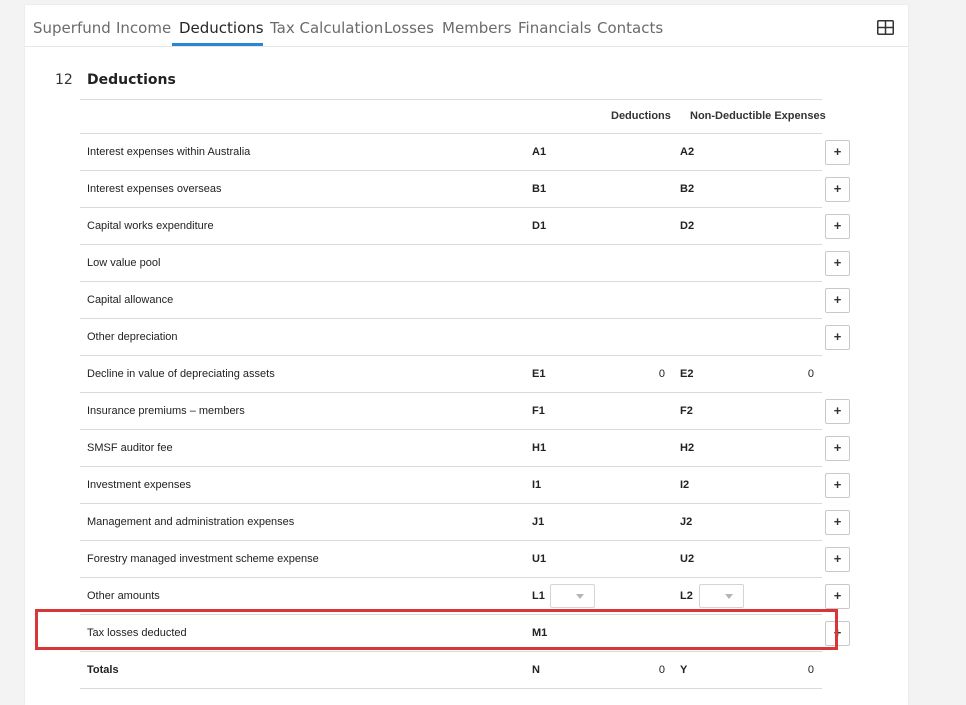 The height and width of the screenshot is (705, 966). What do you see at coordinates (687, 448) in the screenshot?
I see `non-deductible-code: H2` at bounding box center [687, 448].